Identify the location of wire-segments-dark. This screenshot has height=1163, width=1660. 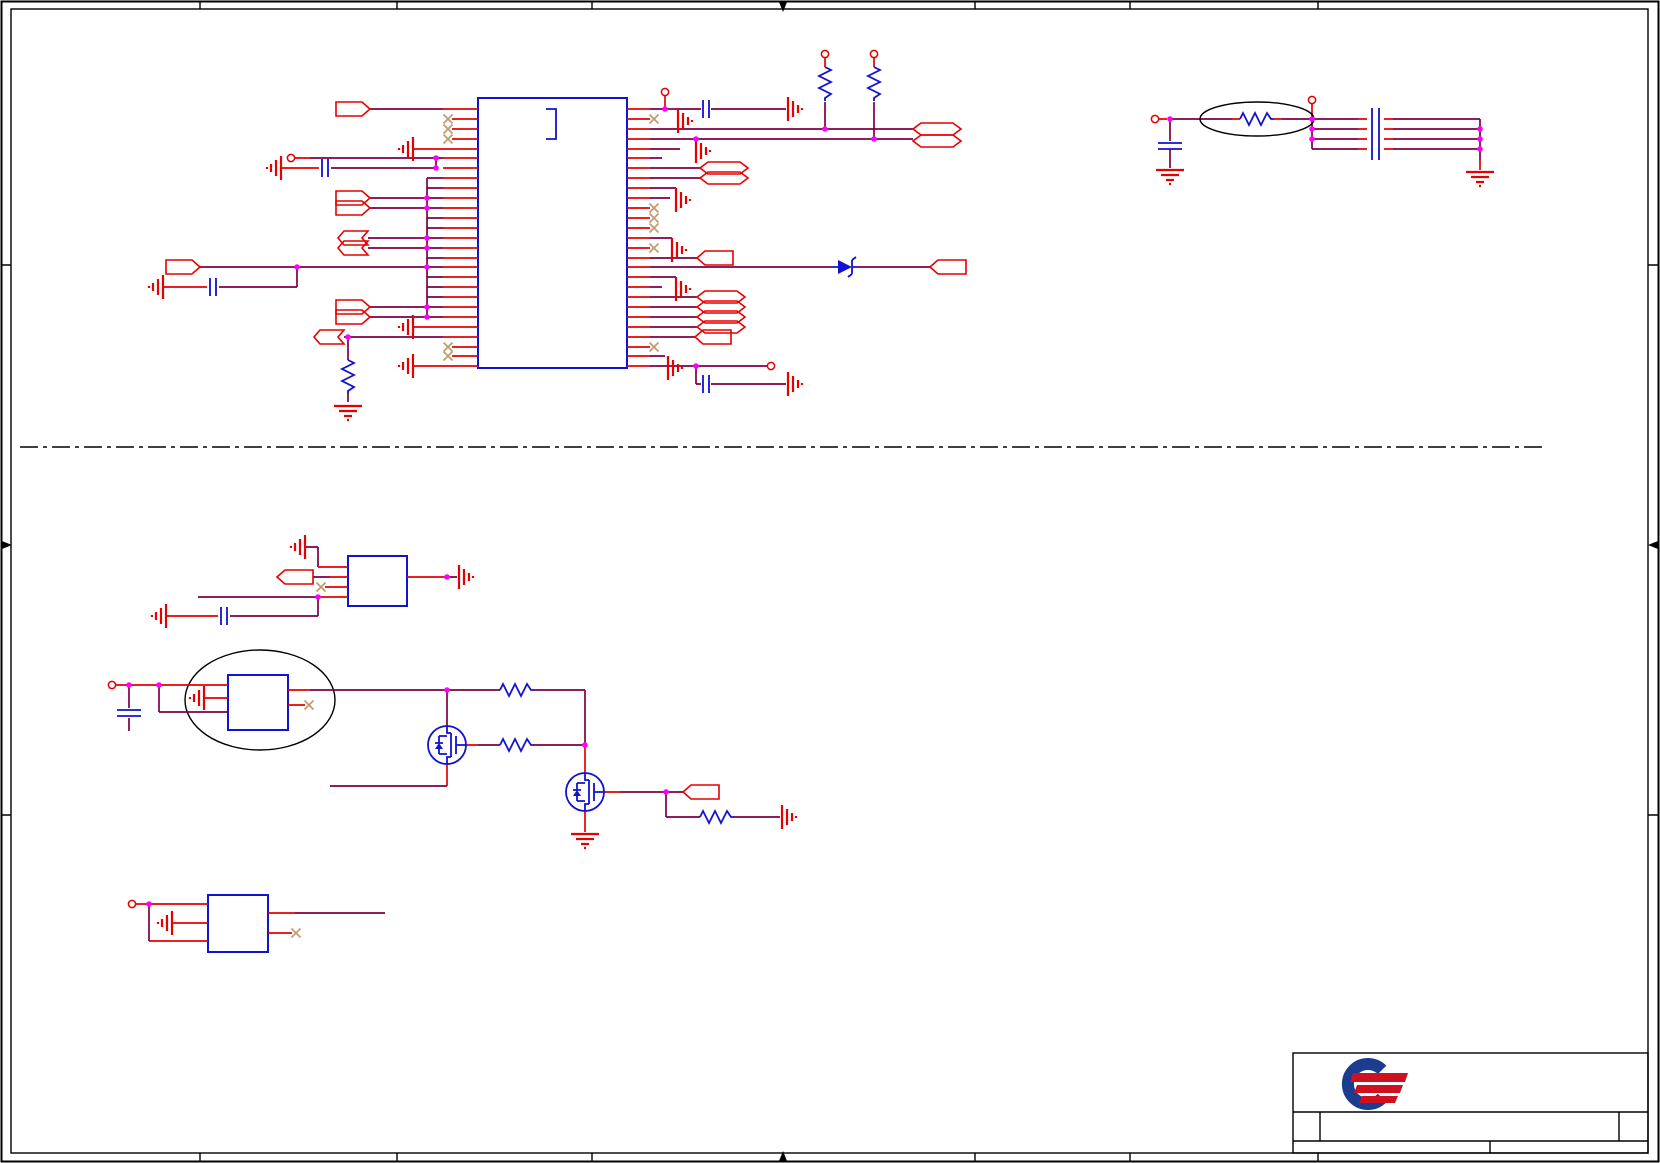
(321, 255).